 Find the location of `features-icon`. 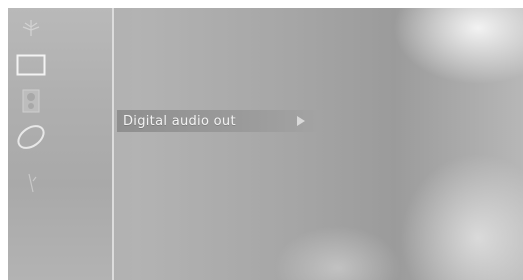

features-icon is located at coordinates (31, 183).